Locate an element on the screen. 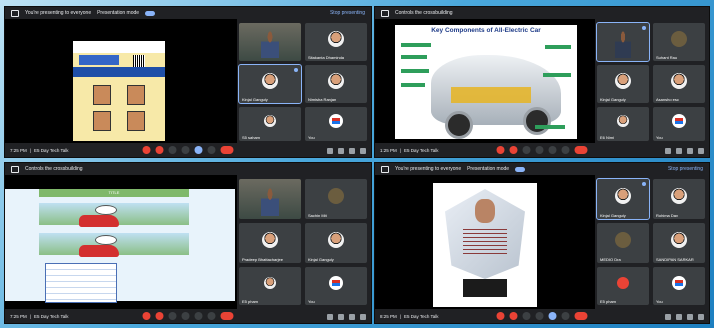 This screenshot has width=714, height=328. participant-tile: Sitakanta Dhaminda is located at coordinates (336, 42).